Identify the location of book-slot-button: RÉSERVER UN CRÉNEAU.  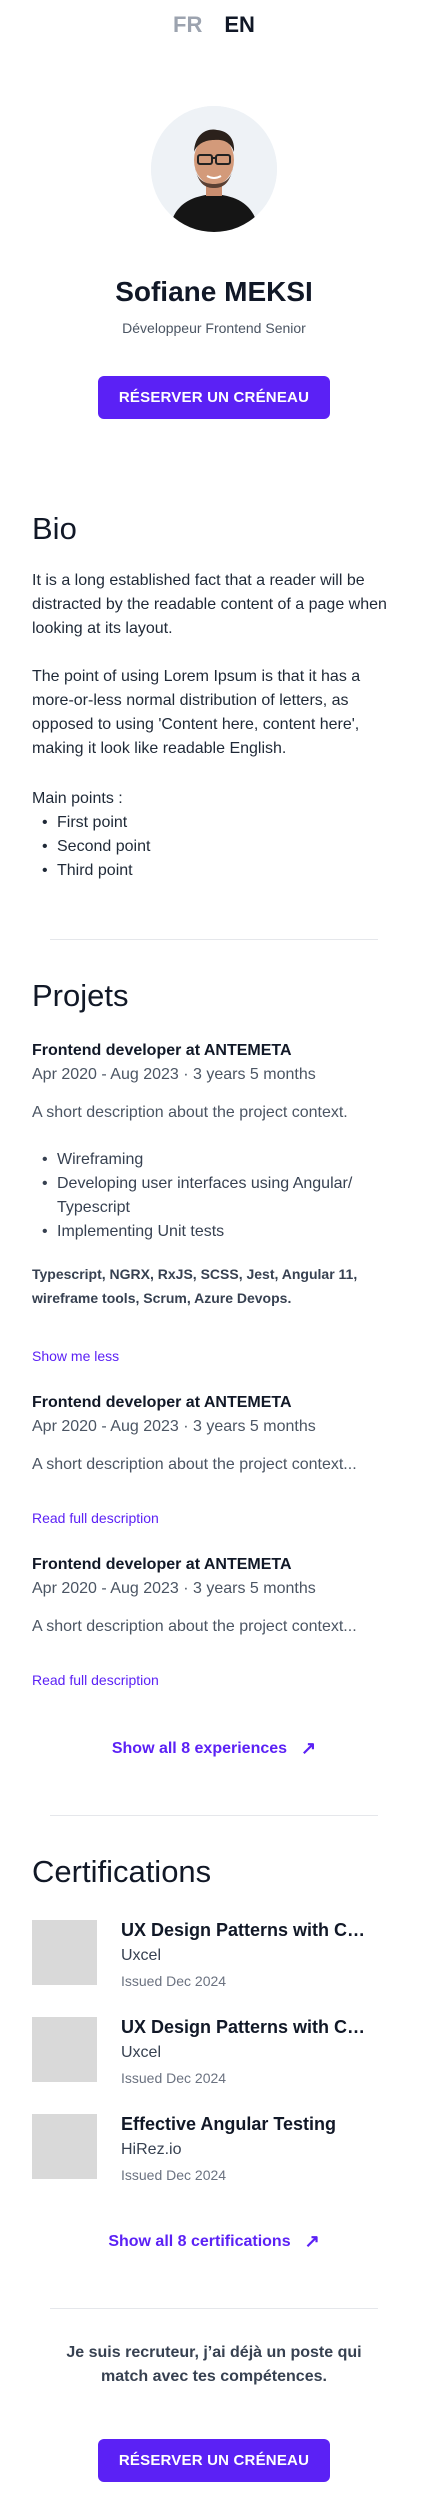
(214, 397).